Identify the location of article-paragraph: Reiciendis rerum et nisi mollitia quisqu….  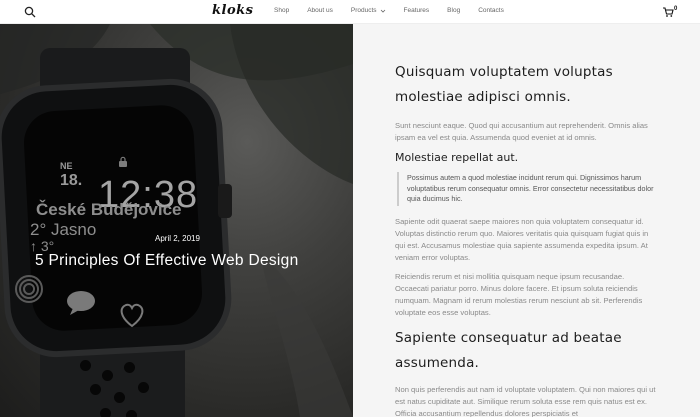
(519, 294).